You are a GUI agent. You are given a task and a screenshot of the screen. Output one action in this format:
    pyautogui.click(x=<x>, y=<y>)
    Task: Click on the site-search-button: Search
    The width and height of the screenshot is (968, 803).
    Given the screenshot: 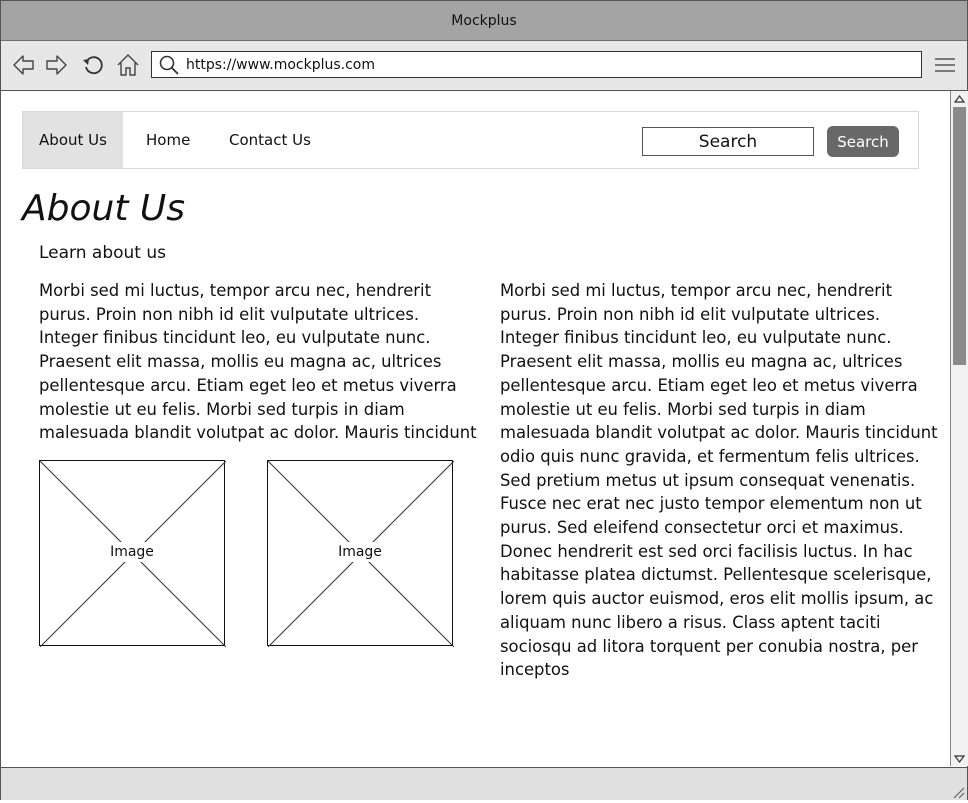 What is the action you would take?
    pyautogui.click(x=863, y=141)
    